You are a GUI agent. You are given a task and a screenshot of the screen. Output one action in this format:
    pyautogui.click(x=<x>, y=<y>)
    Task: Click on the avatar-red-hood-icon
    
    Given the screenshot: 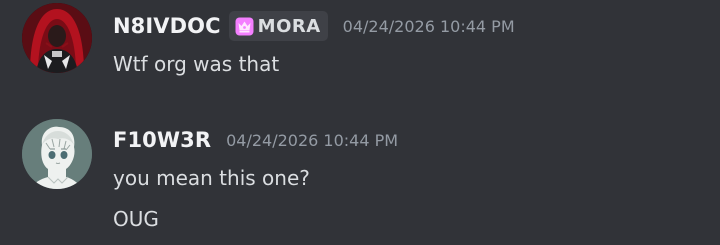 What is the action you would take?
    pyautogui.click(x=57, y=38)
    